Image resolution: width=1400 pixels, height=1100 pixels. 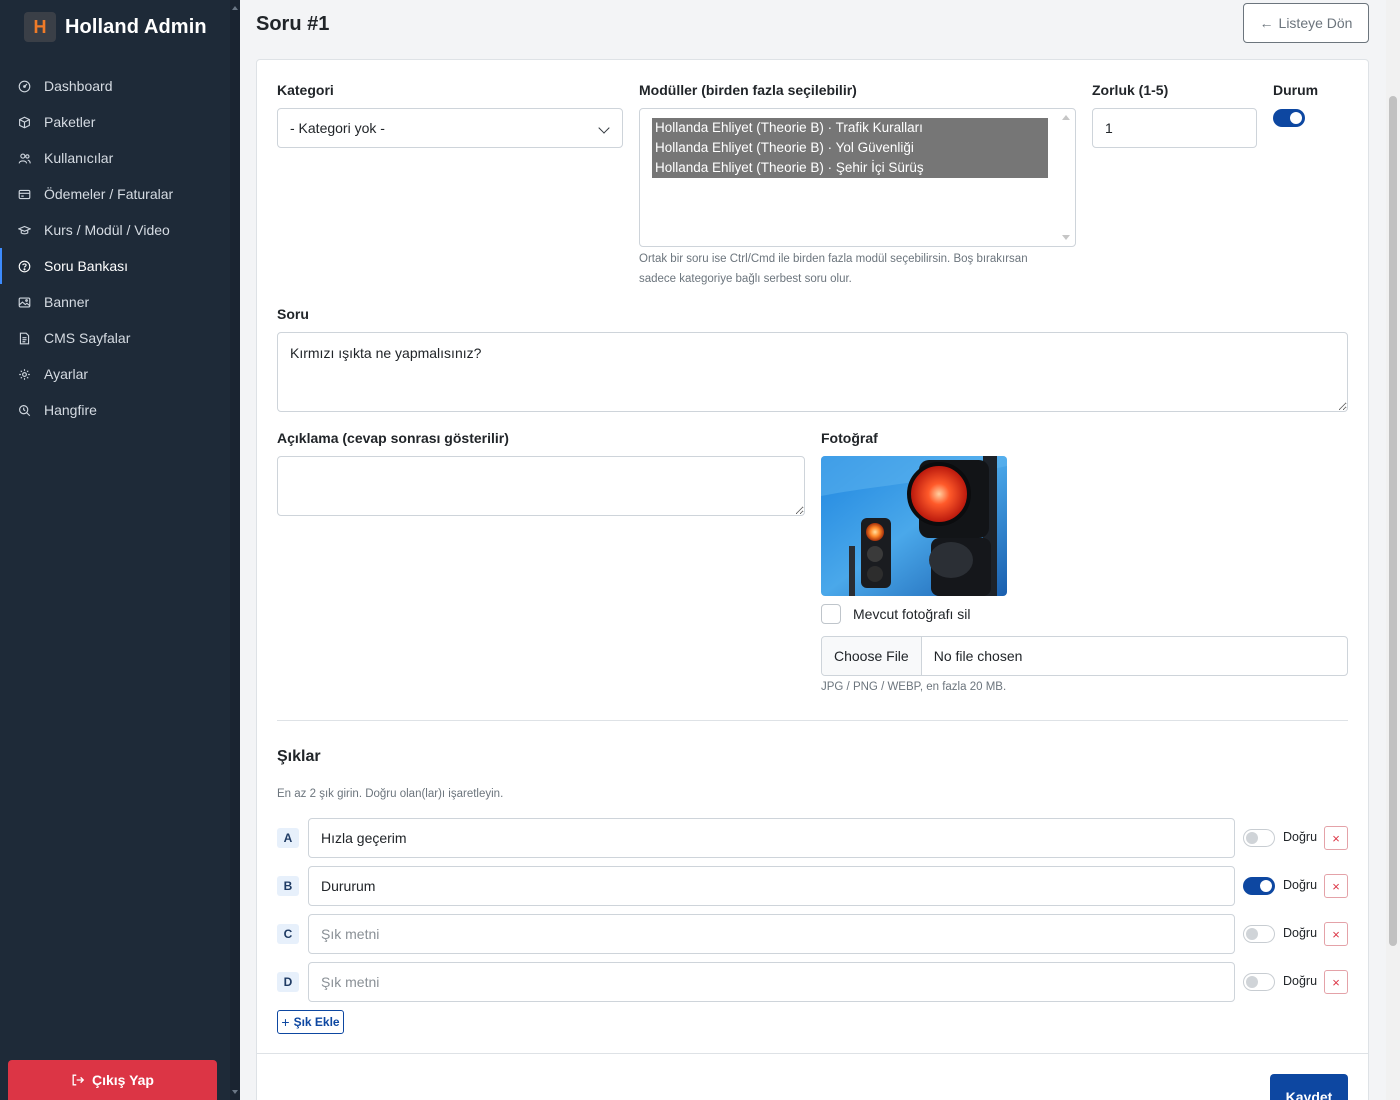 What do you see at coordinates (115, 86) in the screenshot?
I see `sidebar-item-dashboard: Dashboard` at bounding box center [115, 86].